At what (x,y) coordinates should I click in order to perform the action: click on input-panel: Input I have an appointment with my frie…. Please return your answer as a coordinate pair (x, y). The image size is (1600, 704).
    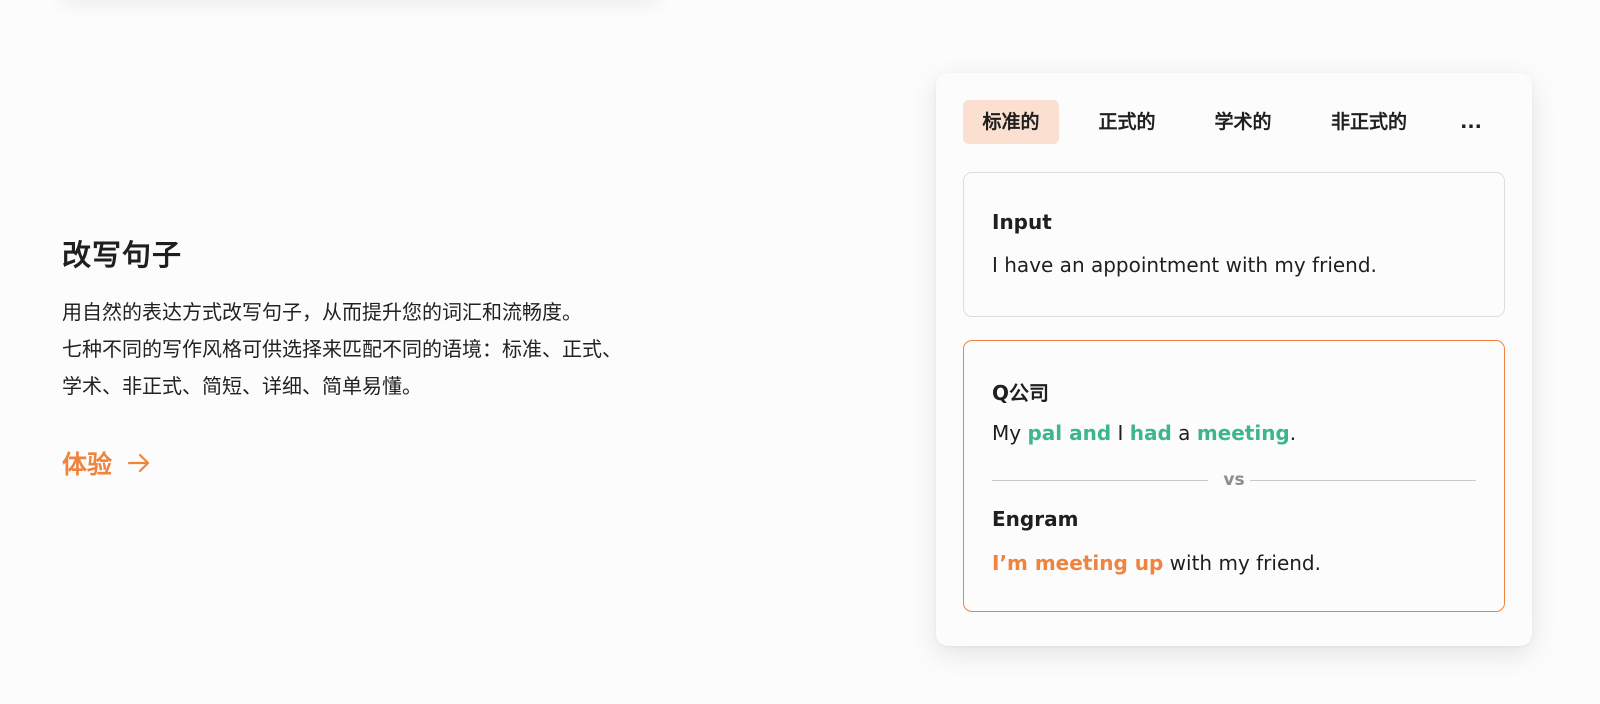
    Looking at the image, I should click on (1234, 244).